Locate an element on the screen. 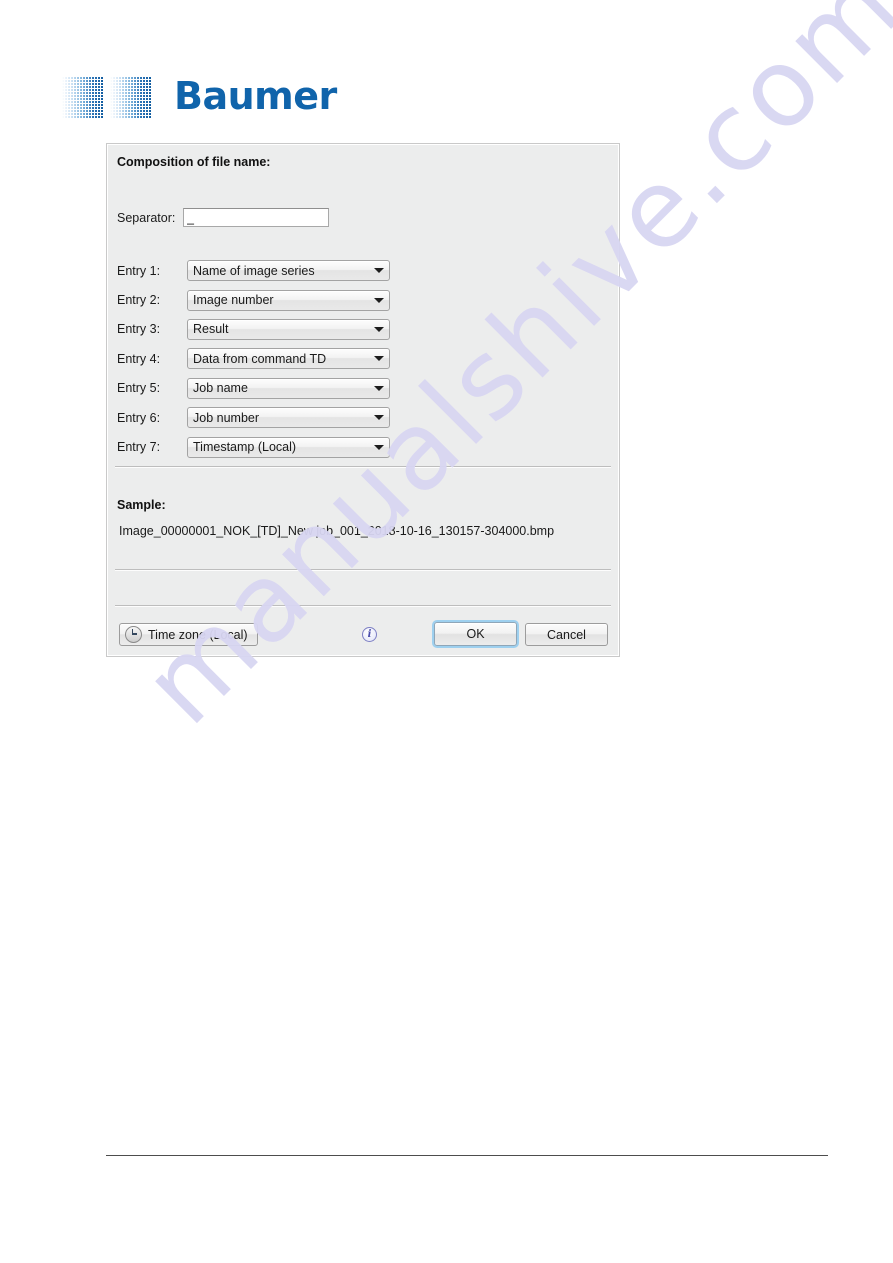 This screenshot has height=1263, width=893. entry-value-4: Data from command TD is located at coordinates (260, 358).